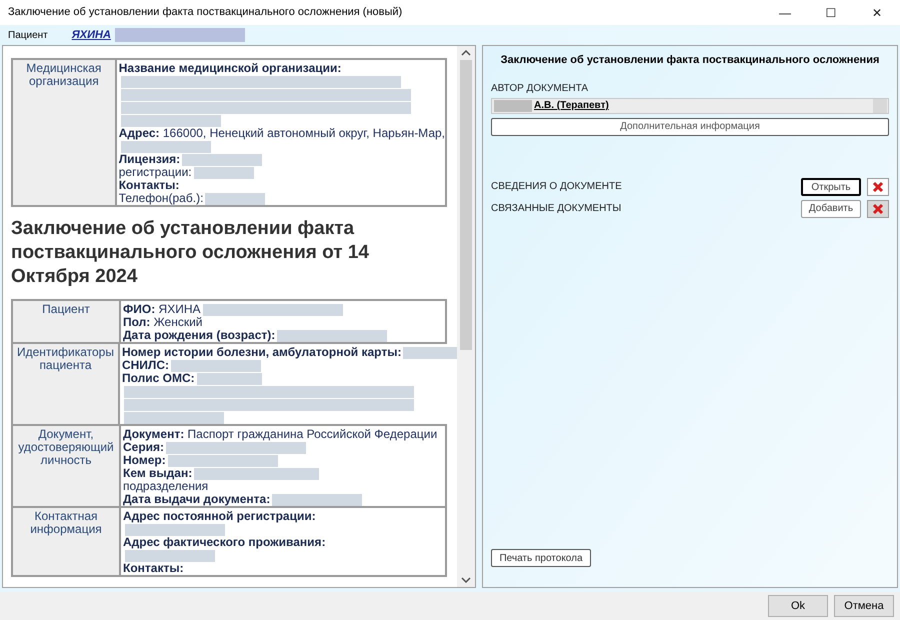  Describe the element at coordinates (199, 335) in the screenshot. I see `field-text: Дата рождения (возраст):` at that location.